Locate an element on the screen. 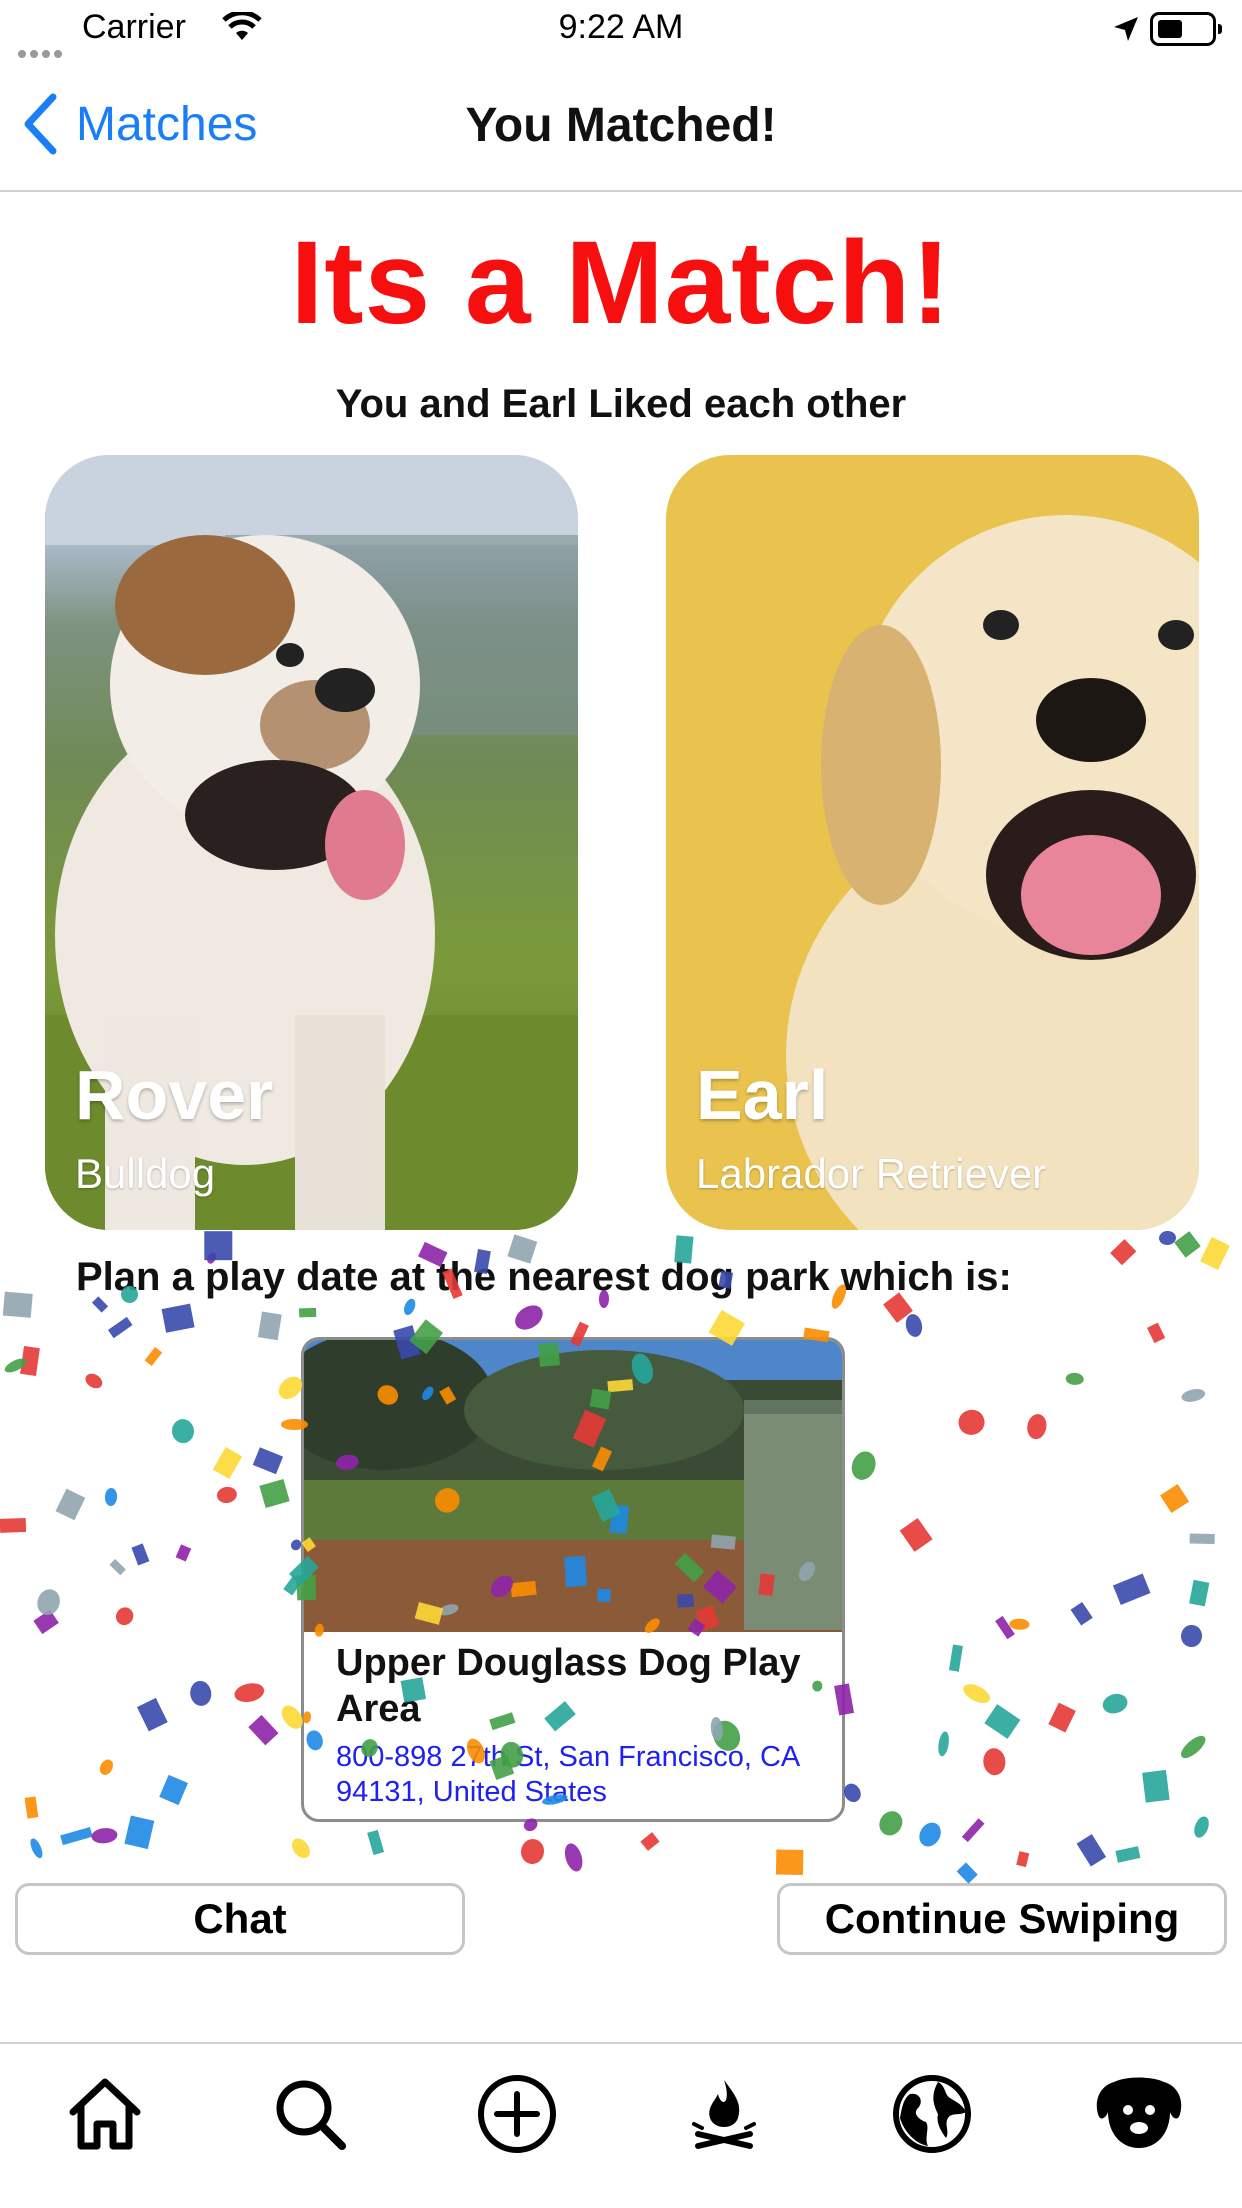  tab-dog is located at coordinates (1139, 2114).